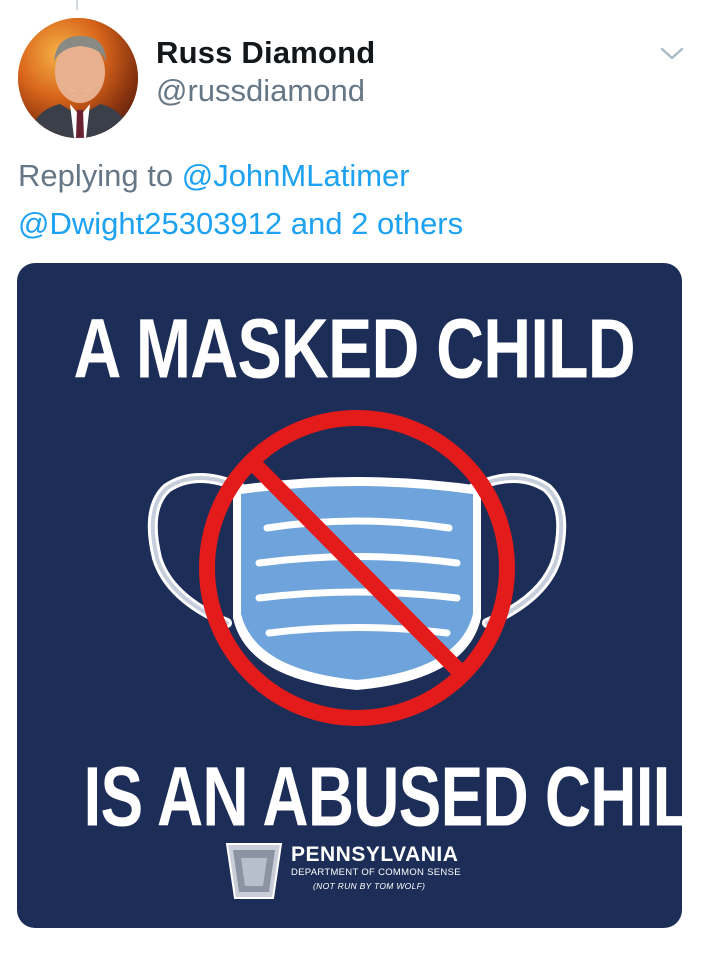  I want to click on image-headline-bottom: IS AN ABUSED CHILD, so click(383, 797).